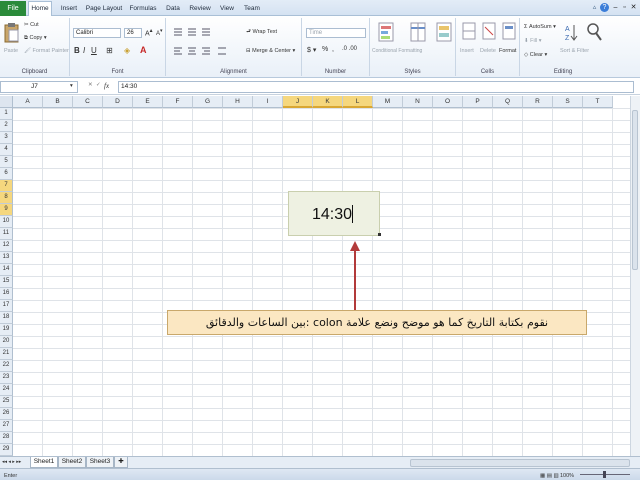 This screenshot has height=480, width=640. Describe the element at coordinates (6, 354) in the screenshot. I see `row-header-21: 21` at that location.